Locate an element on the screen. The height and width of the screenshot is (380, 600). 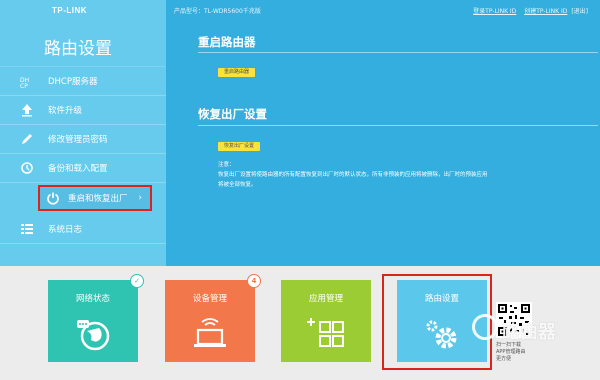
qr-caption-line: 更方便 is located at coordinates (504, 359).